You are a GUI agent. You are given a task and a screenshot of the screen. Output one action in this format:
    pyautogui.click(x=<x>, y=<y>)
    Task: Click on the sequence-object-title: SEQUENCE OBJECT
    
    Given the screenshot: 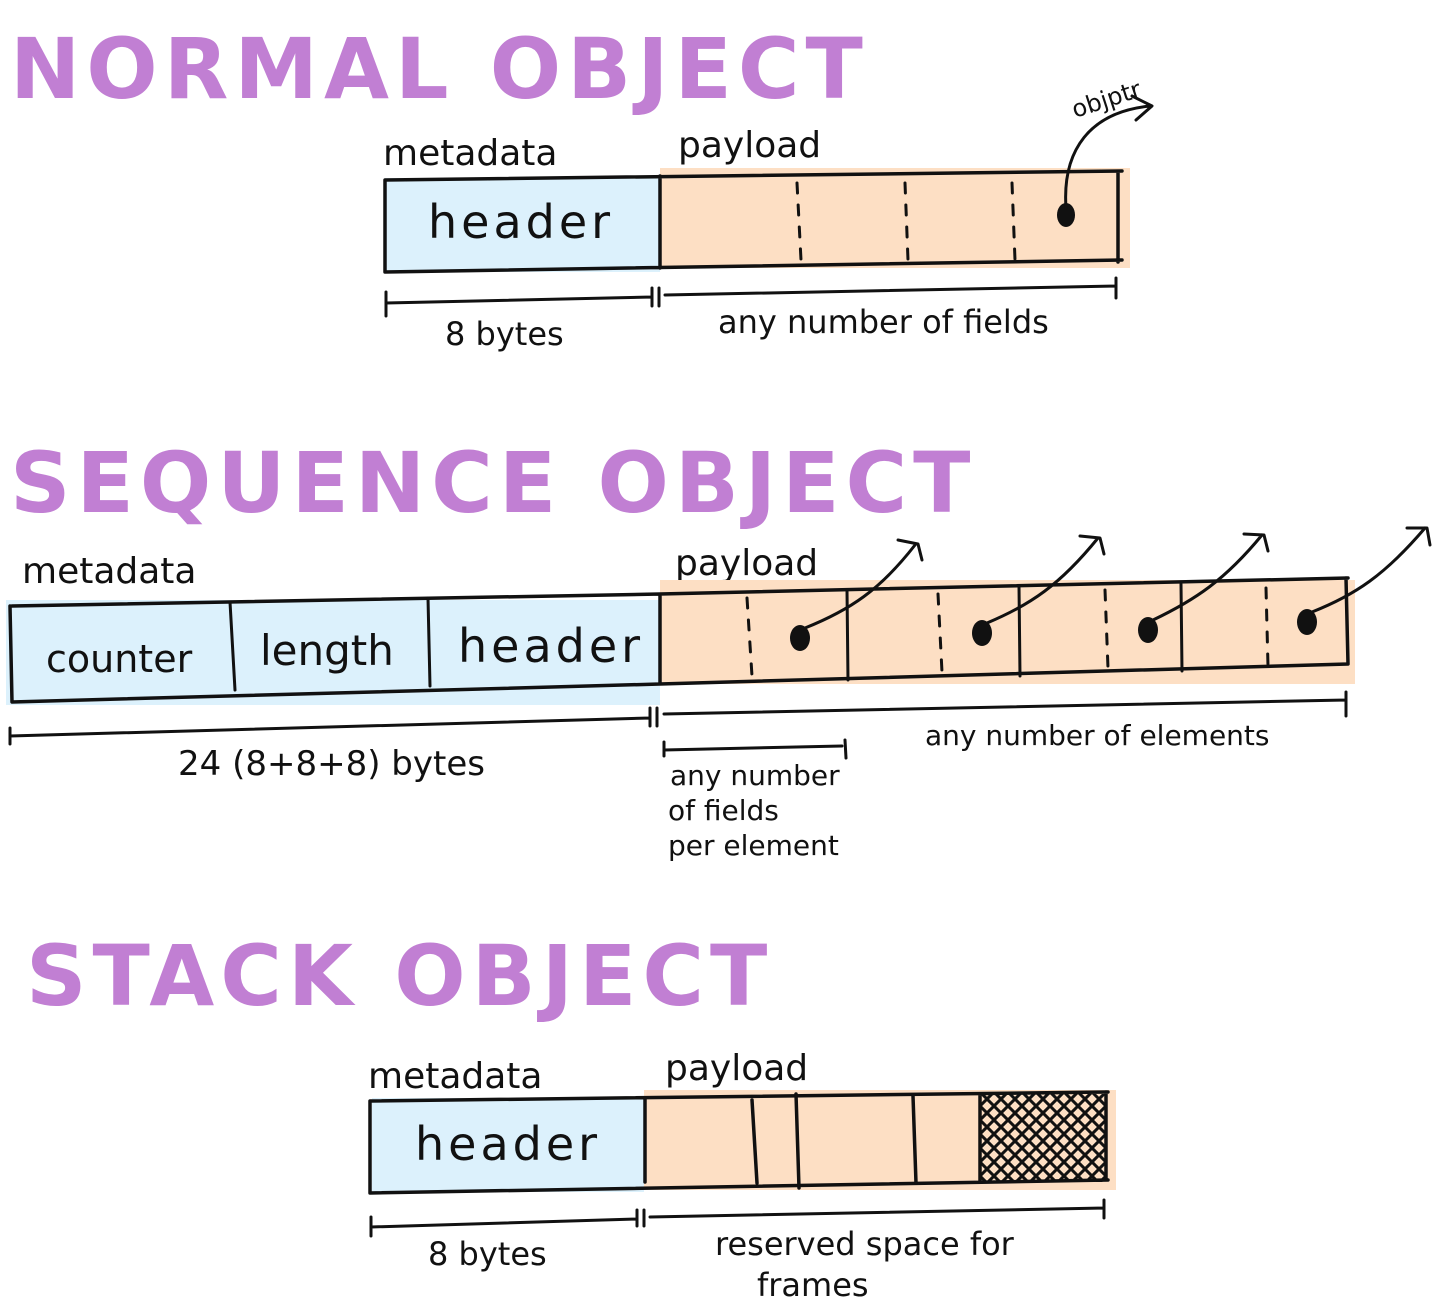 What is the action you would take?
    pyautogui.click(x=493, y=483)
    